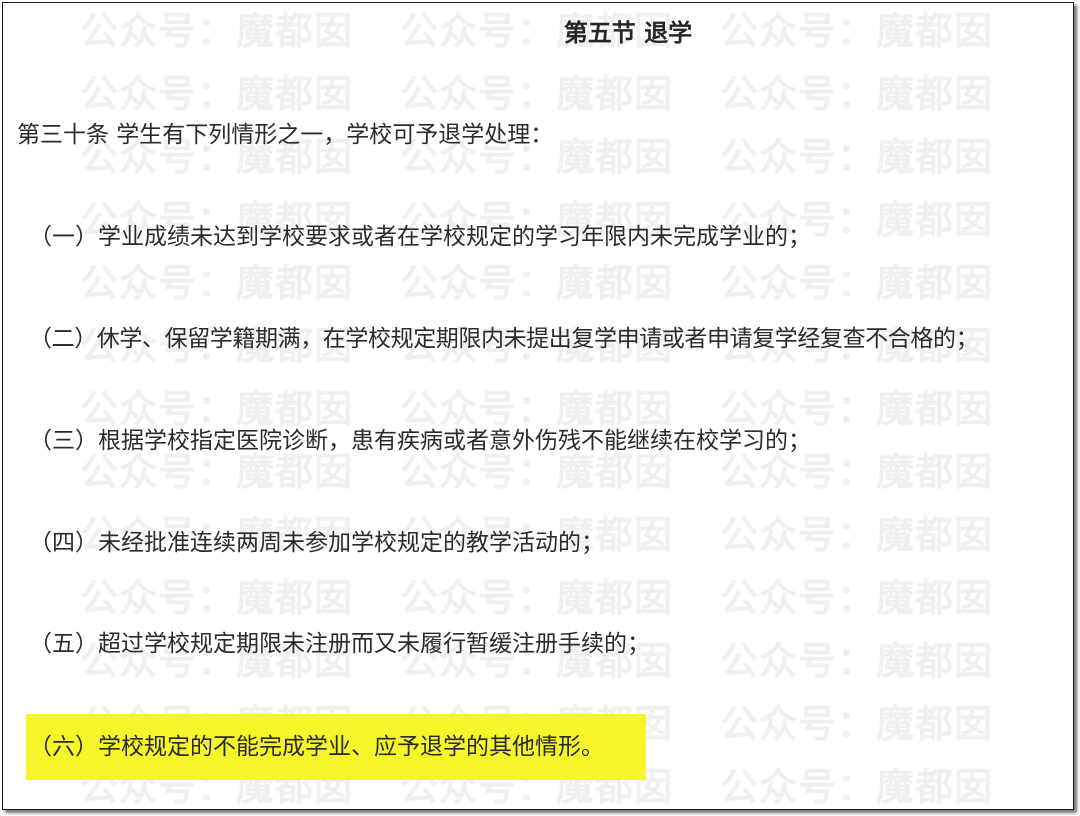 This screenshot has height=816, width=1080. What do you see at coordinates (316, 543) in the screenshot?
I see `list-item: （四）未经批准连续两周未参加学校规定的教学活动的；` at bounding box center [316, 543].